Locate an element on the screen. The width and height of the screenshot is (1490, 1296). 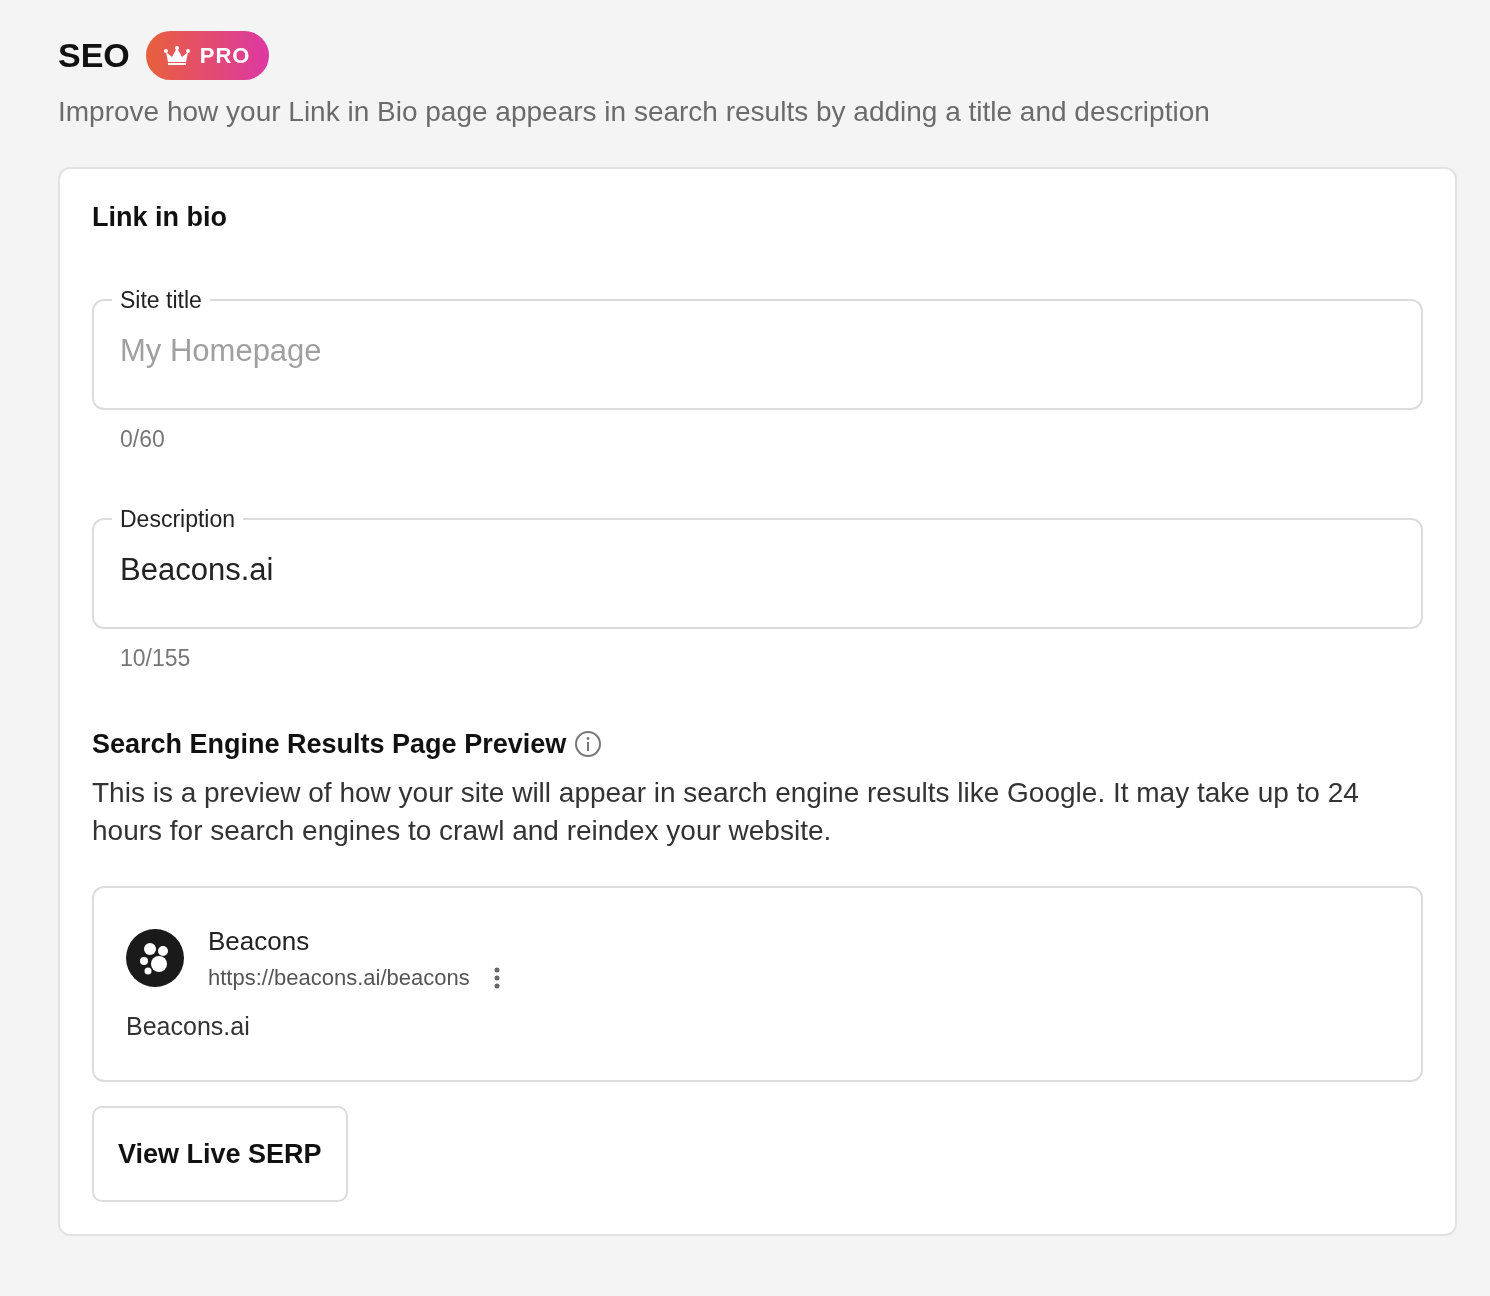
result-site-name: Beacons is located at coordinates (259, 941).